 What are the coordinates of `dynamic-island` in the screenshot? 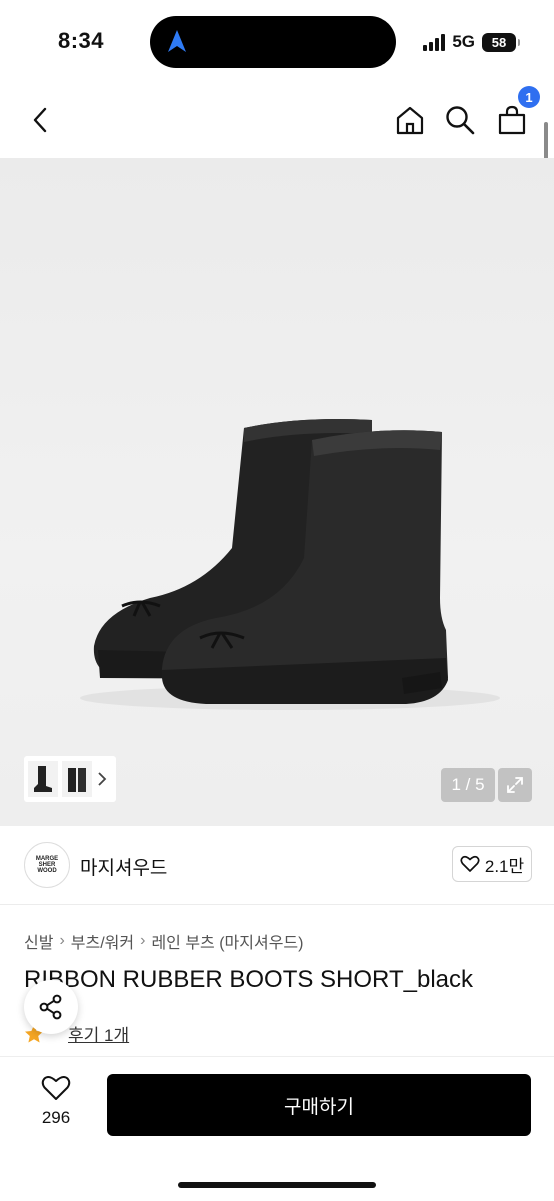 It's located at (273, 42).